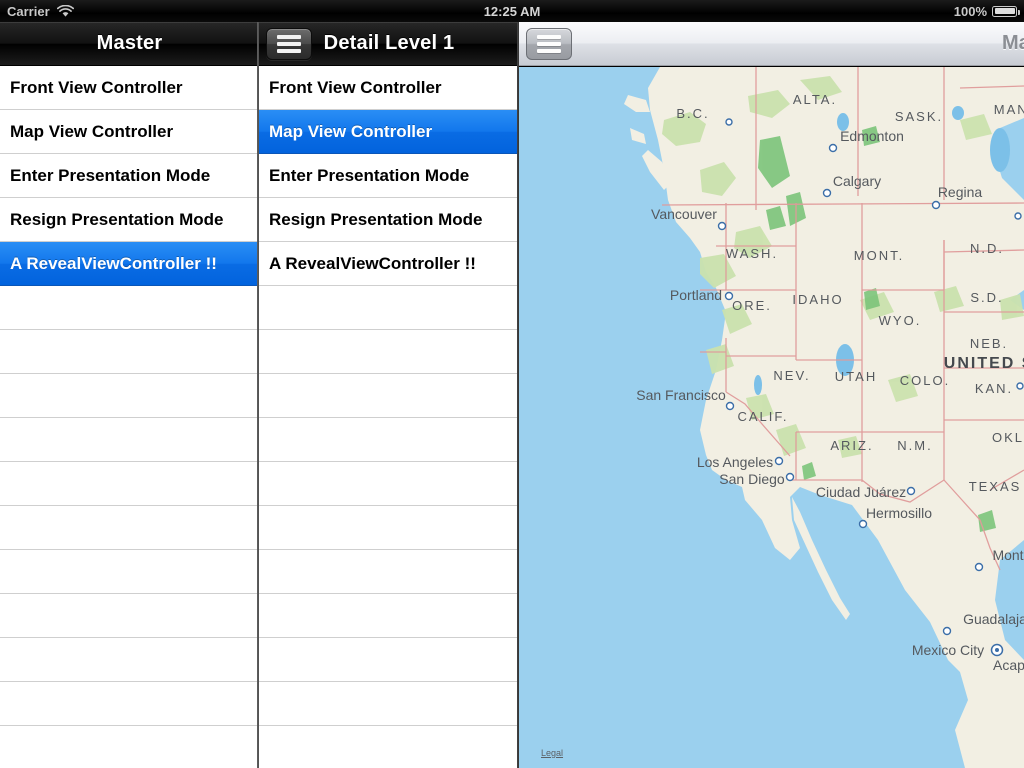 Image resolution: width=1024 pixels, height=768 pixels. What do you see at coordinates (970, 11) in the screenshot?
I see `battery-percent-label: 100%` at bounding box center [970, 11].